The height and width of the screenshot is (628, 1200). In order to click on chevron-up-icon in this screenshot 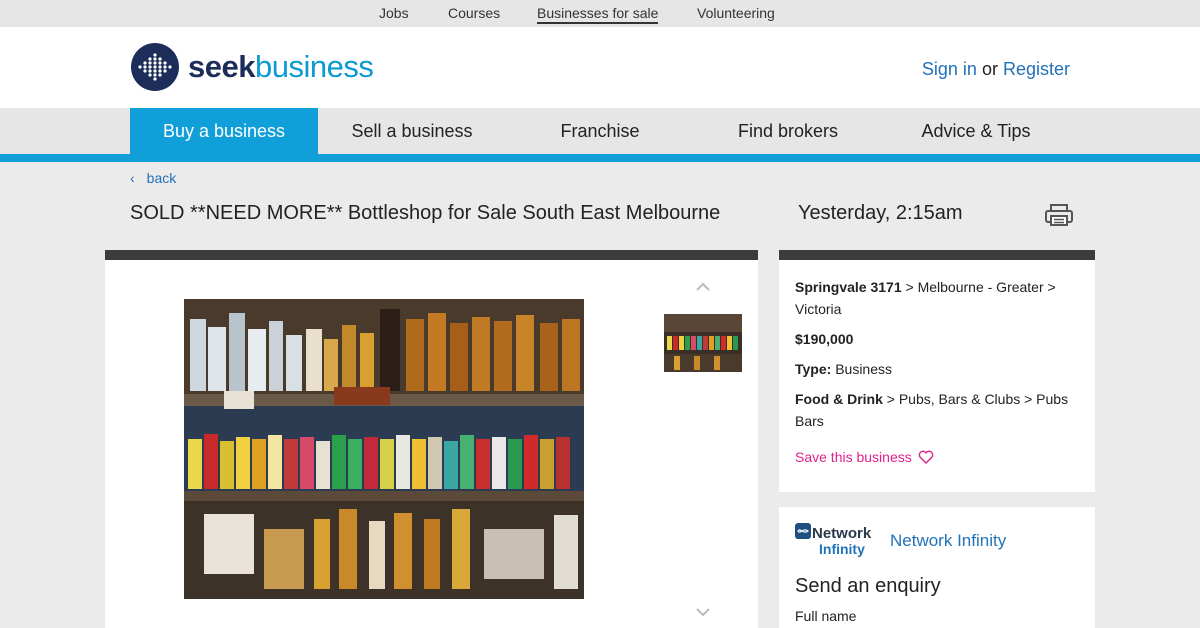, I will do `click(703, 287)`.